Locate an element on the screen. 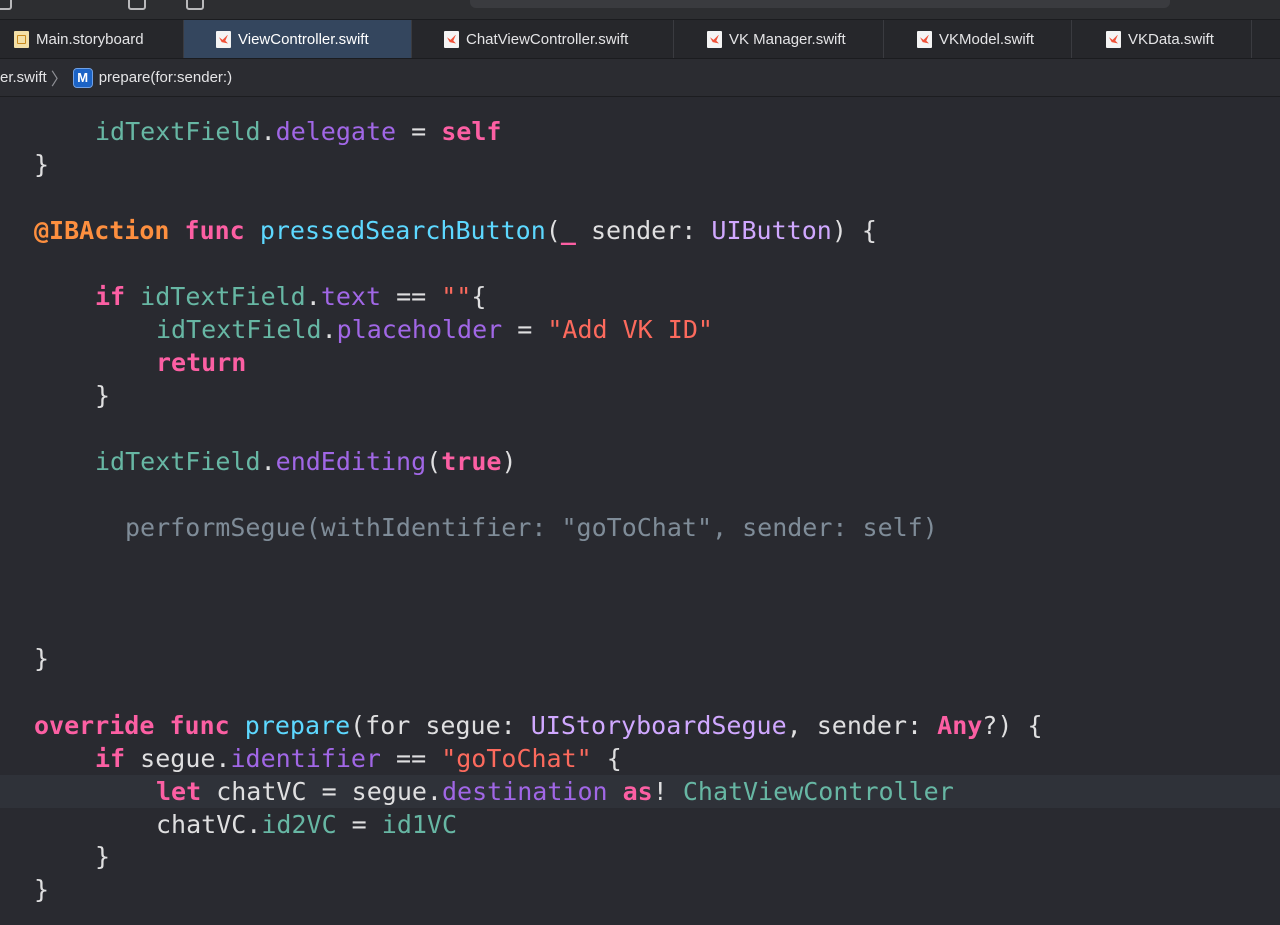  breadcrumb-file: er.swift is located at coordinates (23, 77).